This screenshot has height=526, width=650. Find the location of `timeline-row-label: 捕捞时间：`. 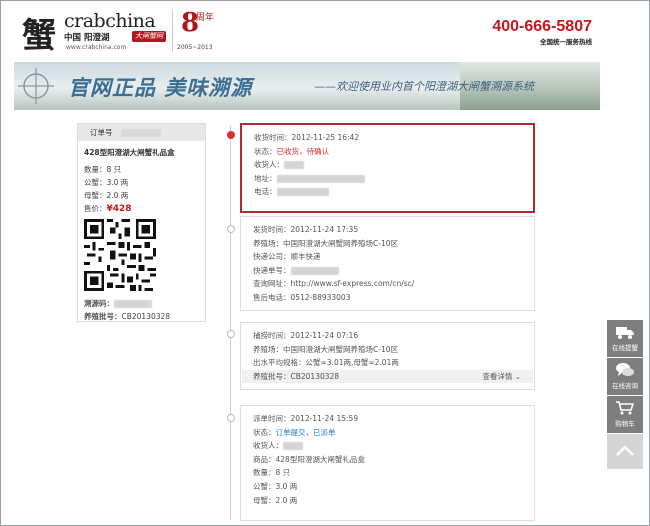

timeline-row-label: 捕捞时间： is located at coordinates (272, 335).